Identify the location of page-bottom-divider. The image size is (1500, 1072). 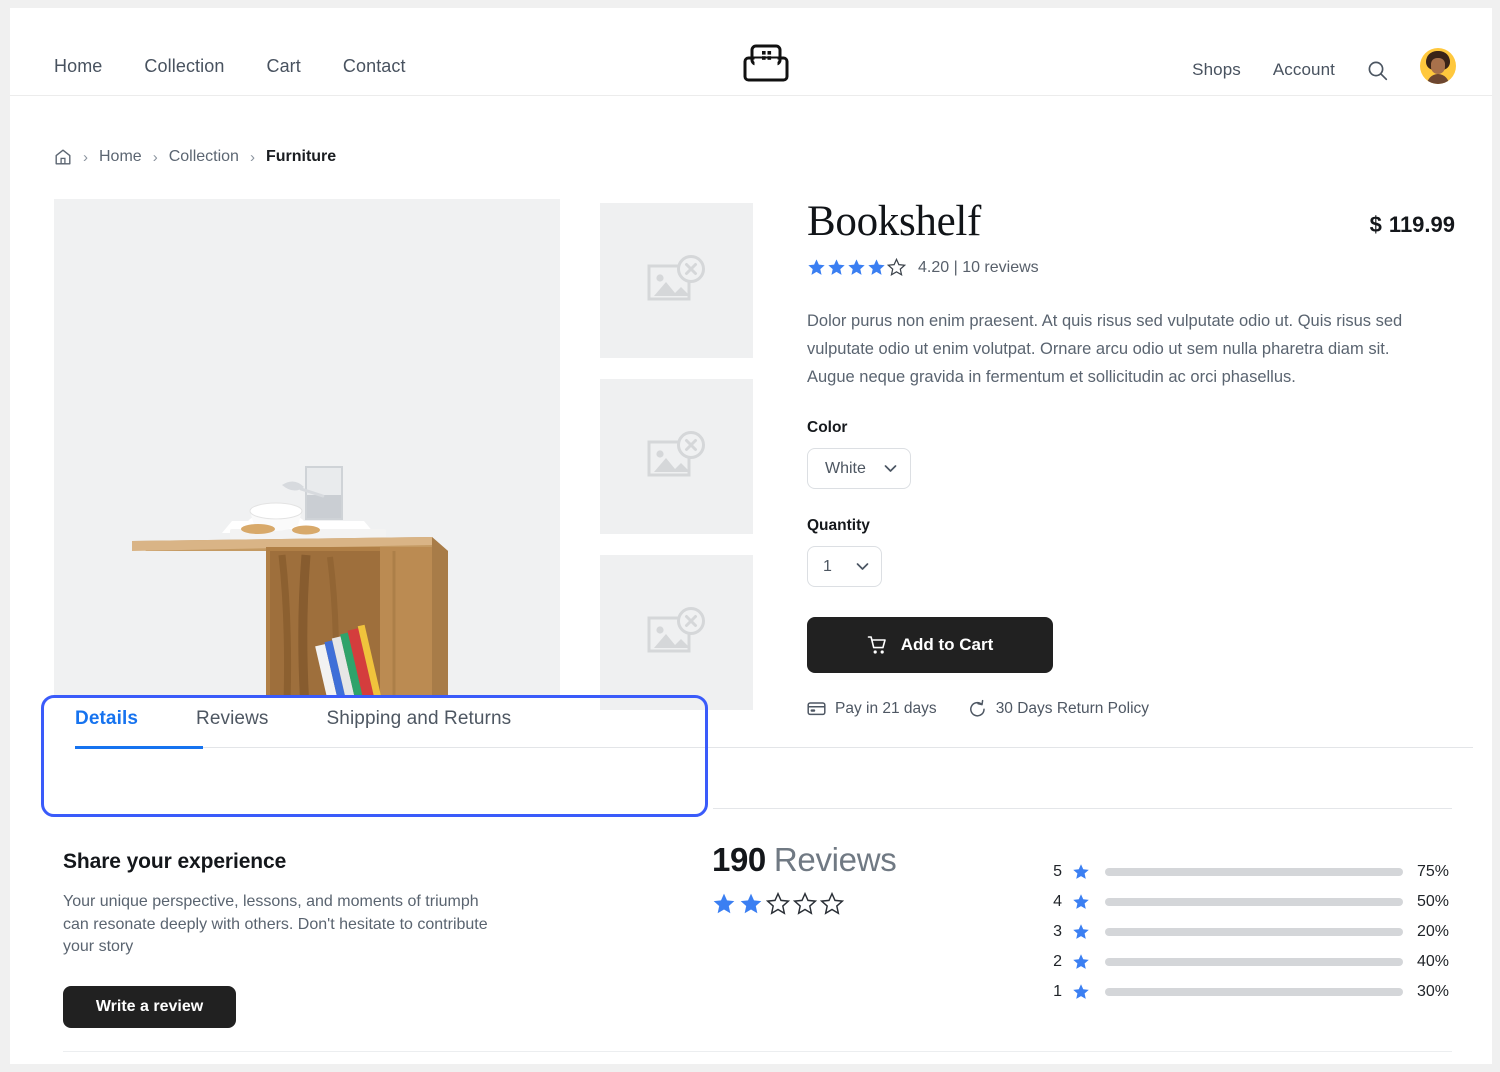
(757, 1051).